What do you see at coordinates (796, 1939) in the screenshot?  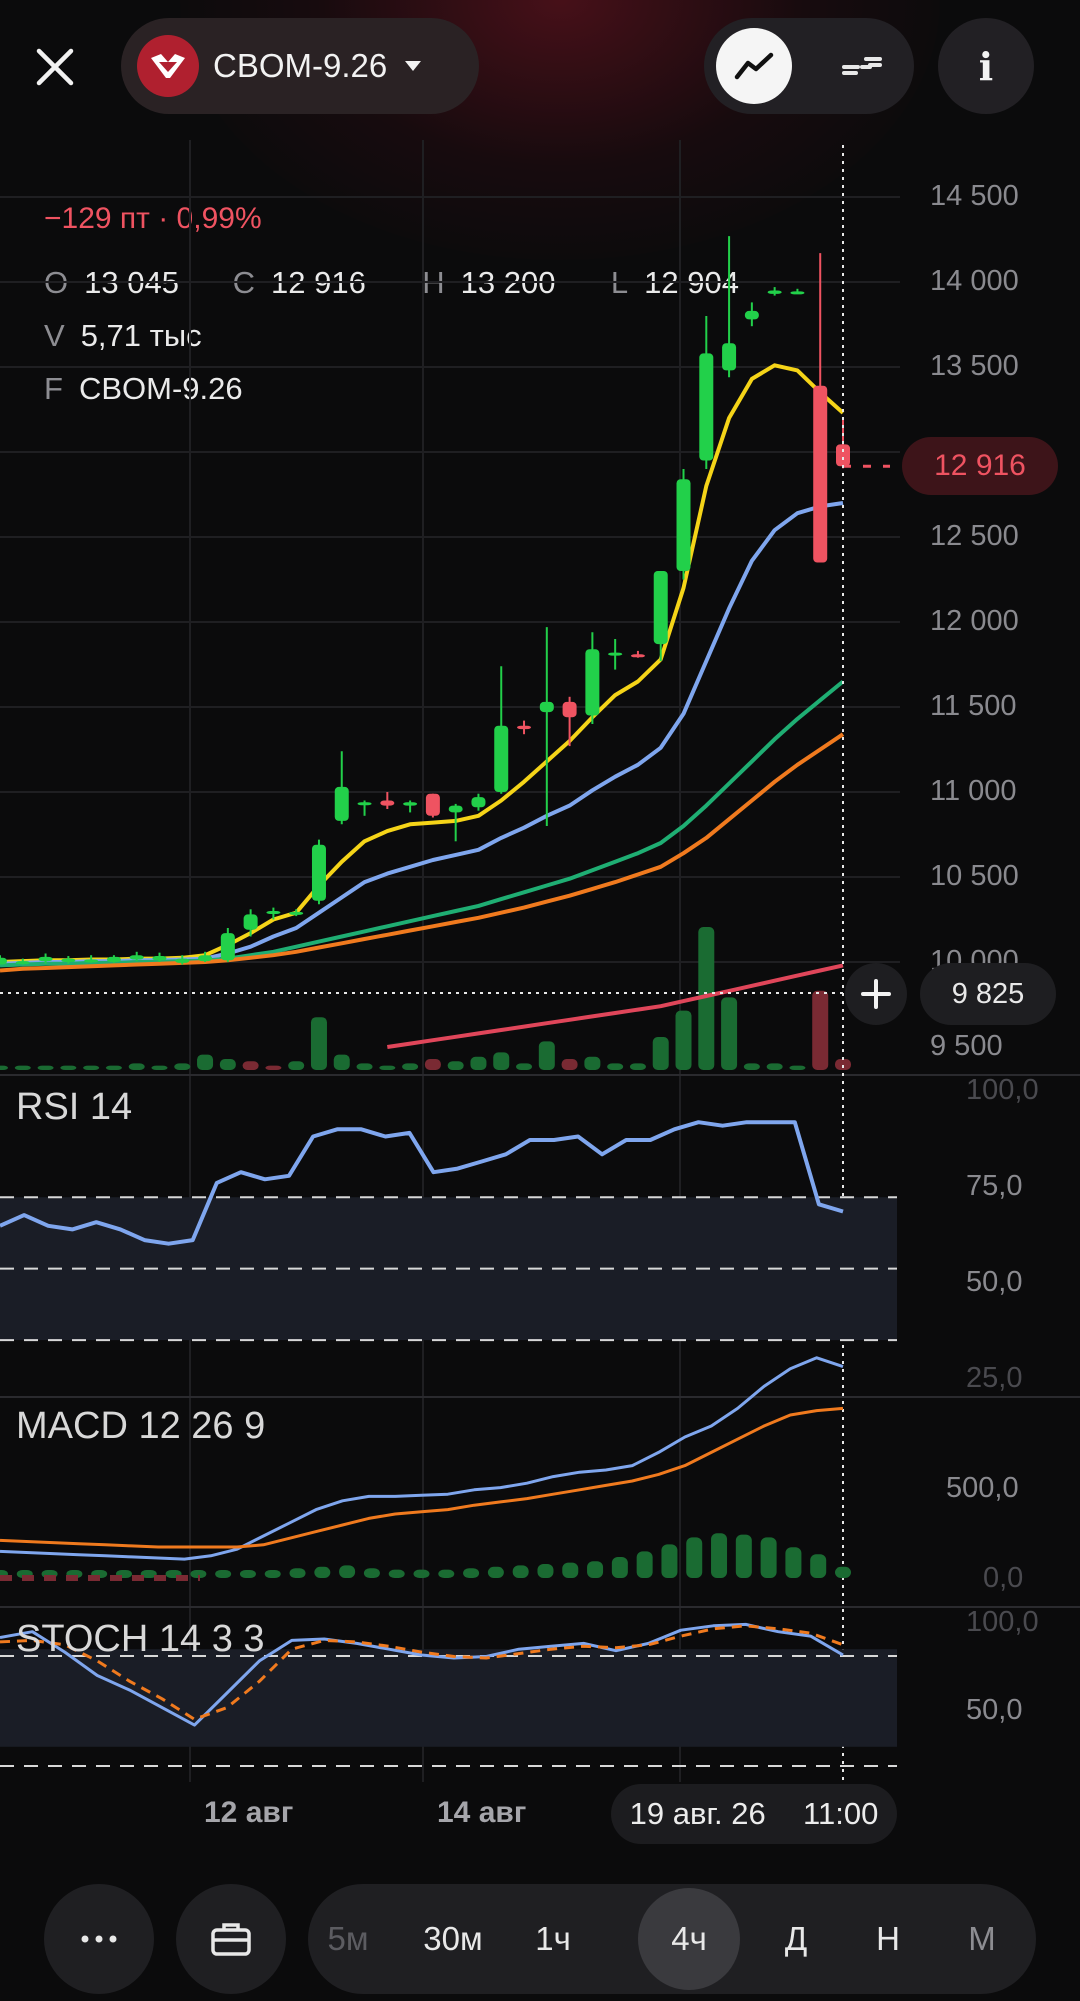 I see `timeframe-day: Д` at bounding box center [796, 1939].